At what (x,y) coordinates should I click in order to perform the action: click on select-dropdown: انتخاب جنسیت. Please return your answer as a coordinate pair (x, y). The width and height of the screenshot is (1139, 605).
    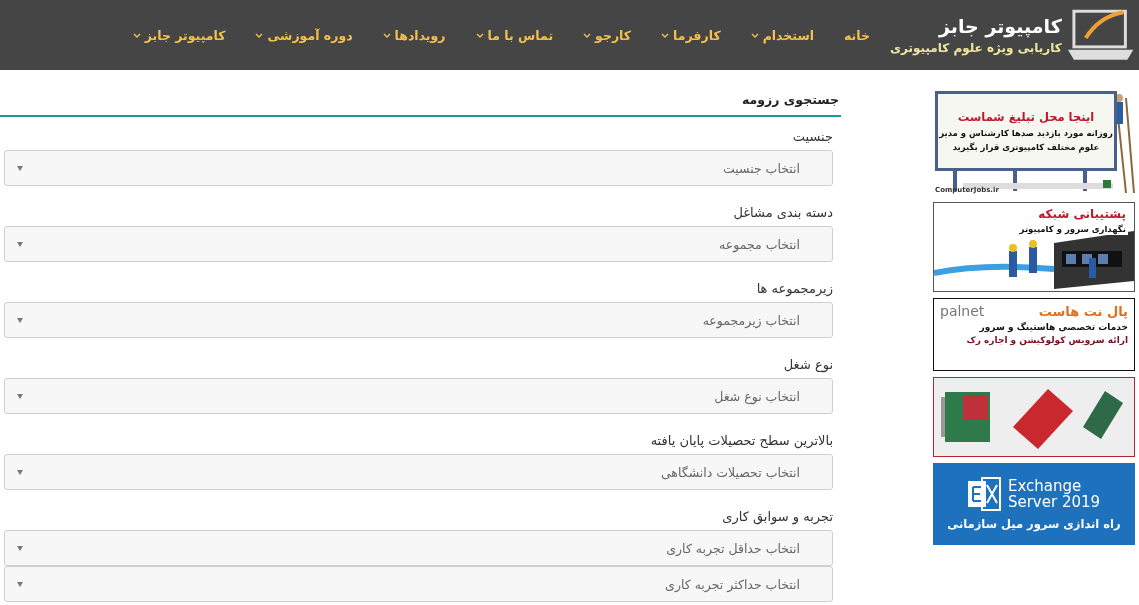
    Looking at the image, I should click on (418, 168).